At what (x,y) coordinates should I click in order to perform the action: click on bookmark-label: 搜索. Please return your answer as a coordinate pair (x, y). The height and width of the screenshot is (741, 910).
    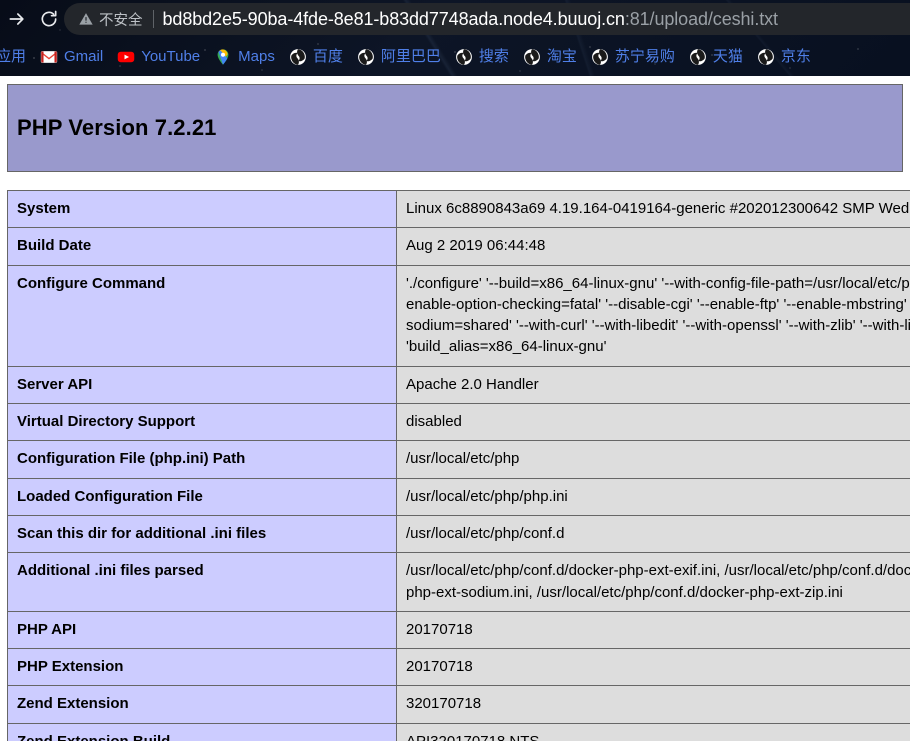
    Looking at the image, I should click on (493, 56).